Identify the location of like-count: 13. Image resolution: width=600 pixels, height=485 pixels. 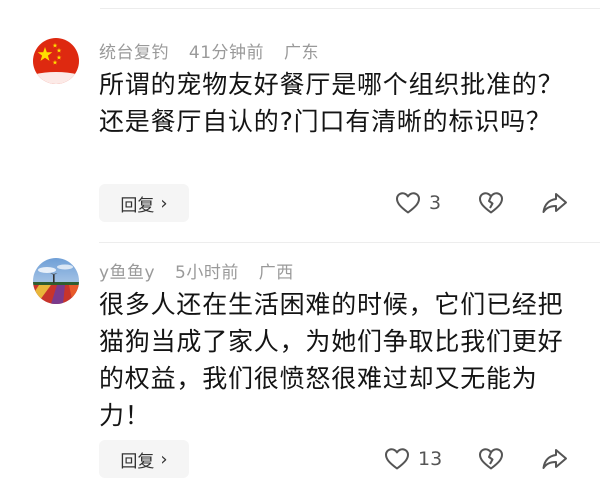
(430, 459).